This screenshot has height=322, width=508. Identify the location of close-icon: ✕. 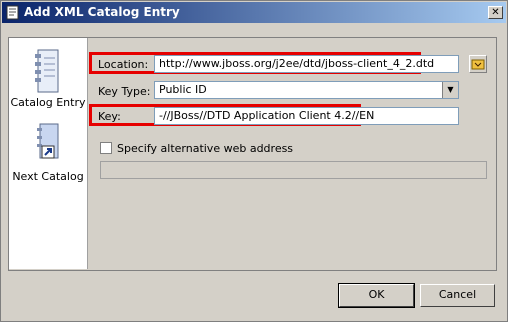
(495, 12).